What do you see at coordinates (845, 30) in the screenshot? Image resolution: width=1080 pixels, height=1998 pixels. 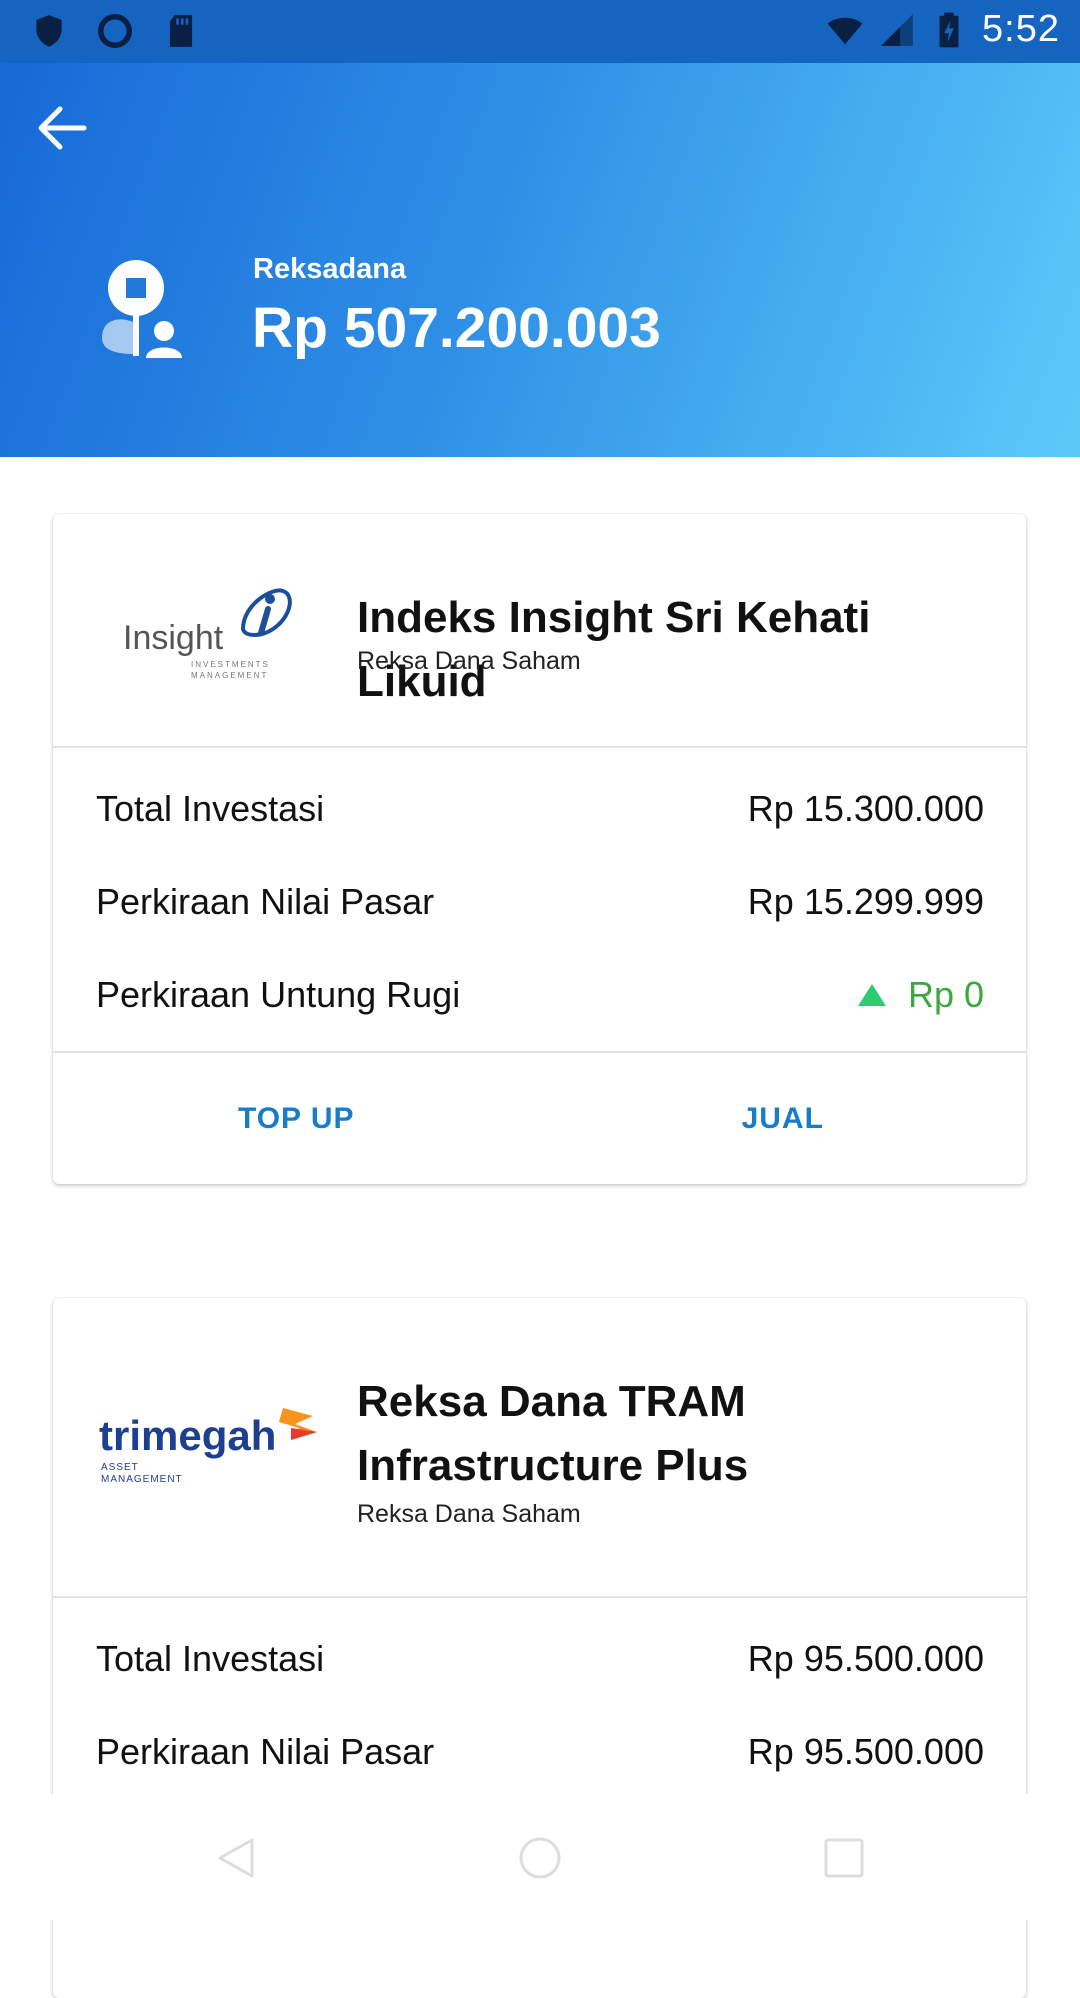 I see `wifi-icon` at bounding box center [845, 30].